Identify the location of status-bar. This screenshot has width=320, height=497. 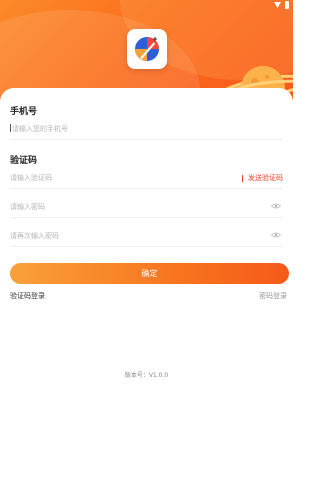
(281, 5).